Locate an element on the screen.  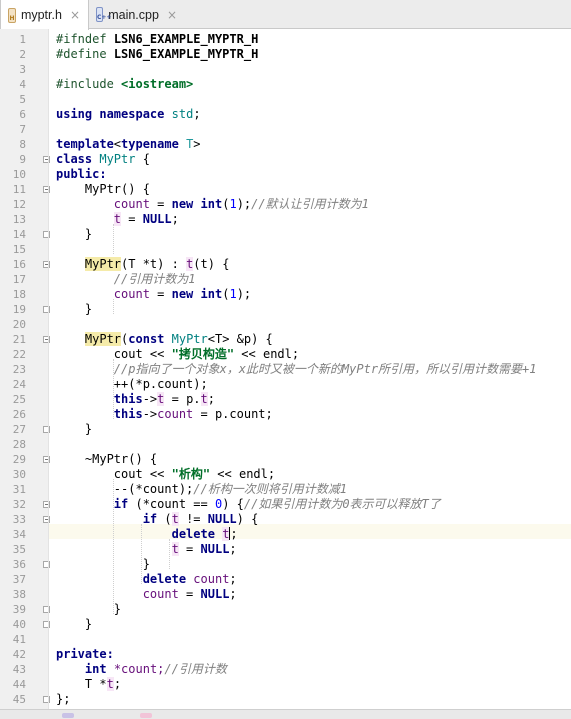
line-number: 14 is located at coordinates (19, 234).